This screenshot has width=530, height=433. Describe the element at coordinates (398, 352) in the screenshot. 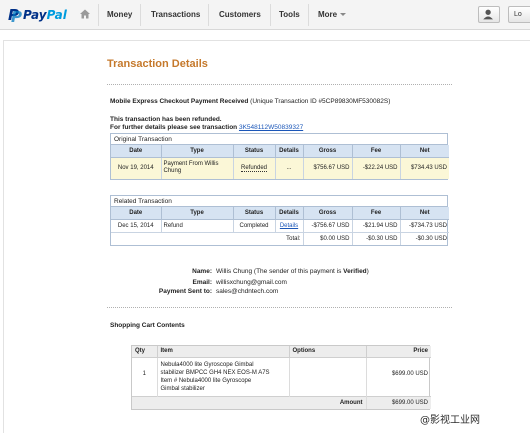

I see `column-header: Price` at that location.